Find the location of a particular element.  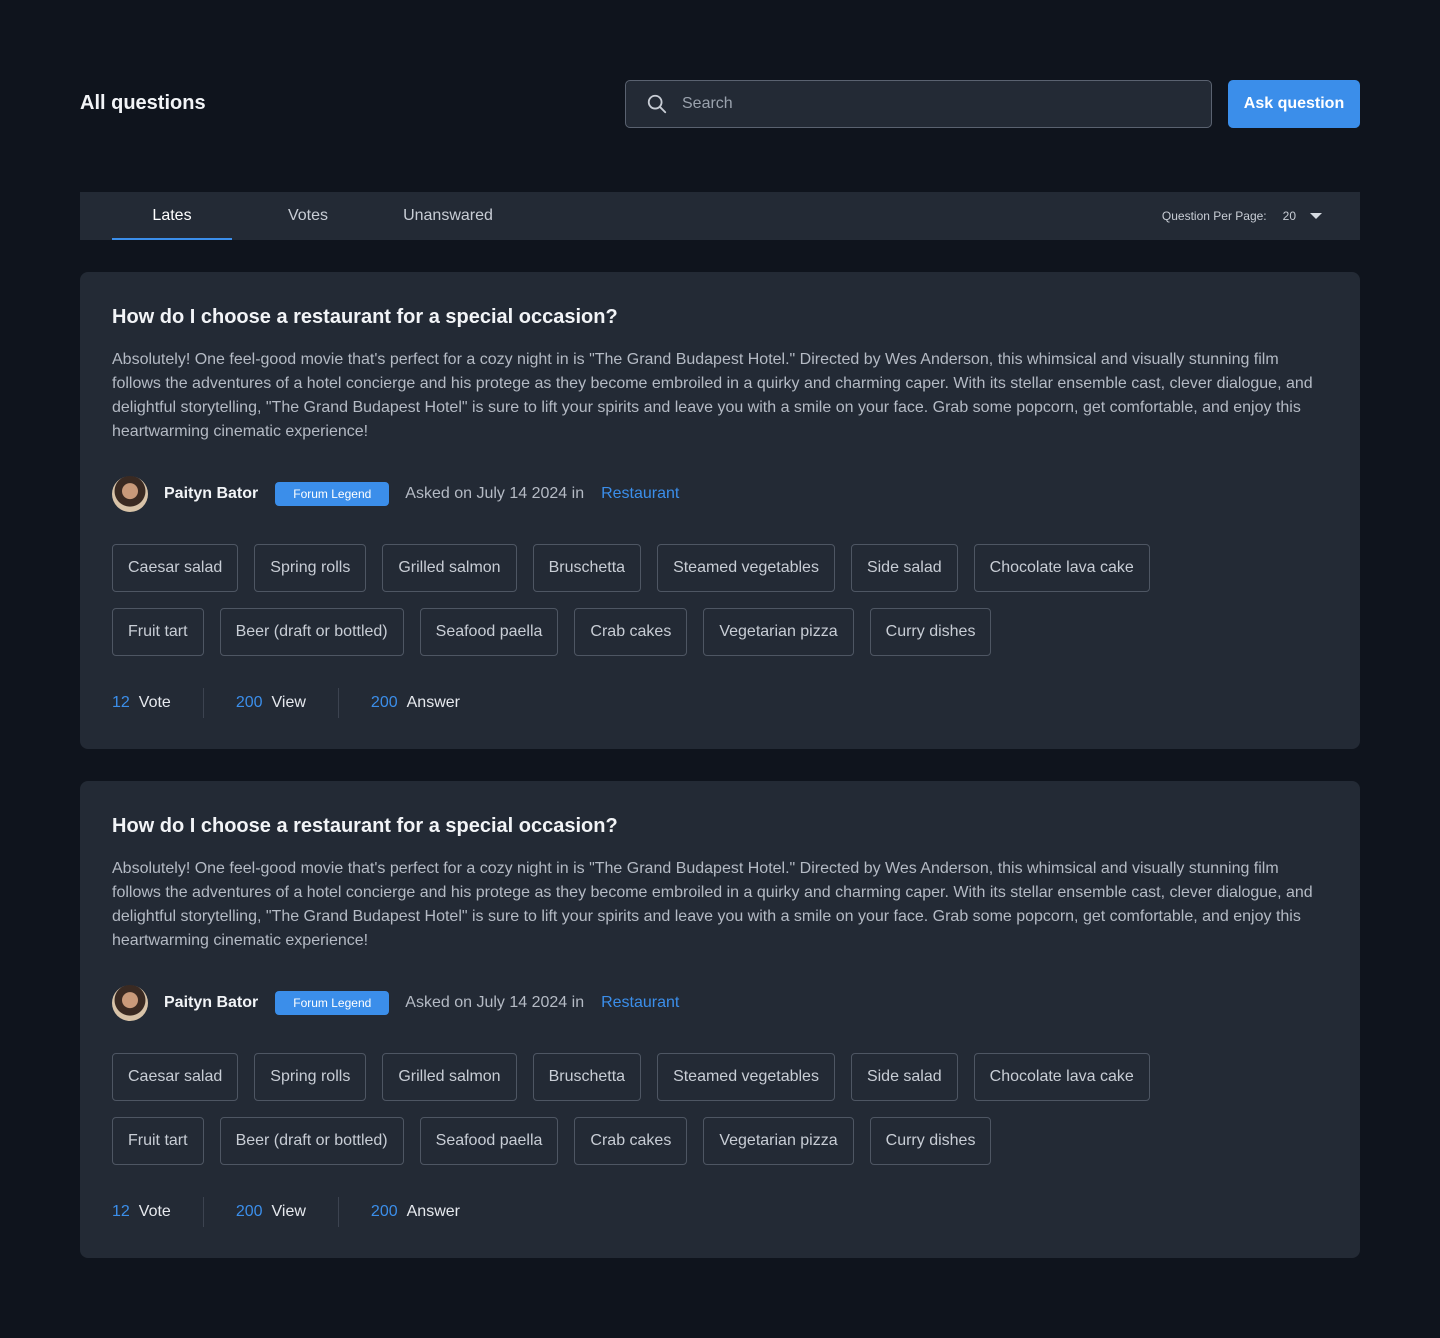

search-input is located at coordinates (922, 104).